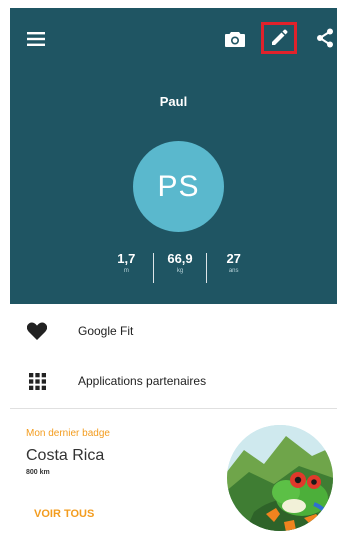  What do you see at coordinates (173, 101) in the screenshot?
I see `profile-name: Paul` at bounding box center [173, 101].